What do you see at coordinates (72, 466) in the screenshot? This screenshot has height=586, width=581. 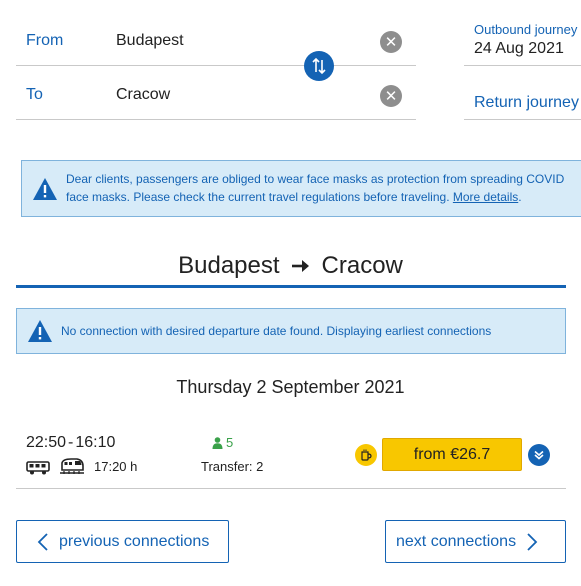 I see `train-icon` at bounding box center [72, 466].